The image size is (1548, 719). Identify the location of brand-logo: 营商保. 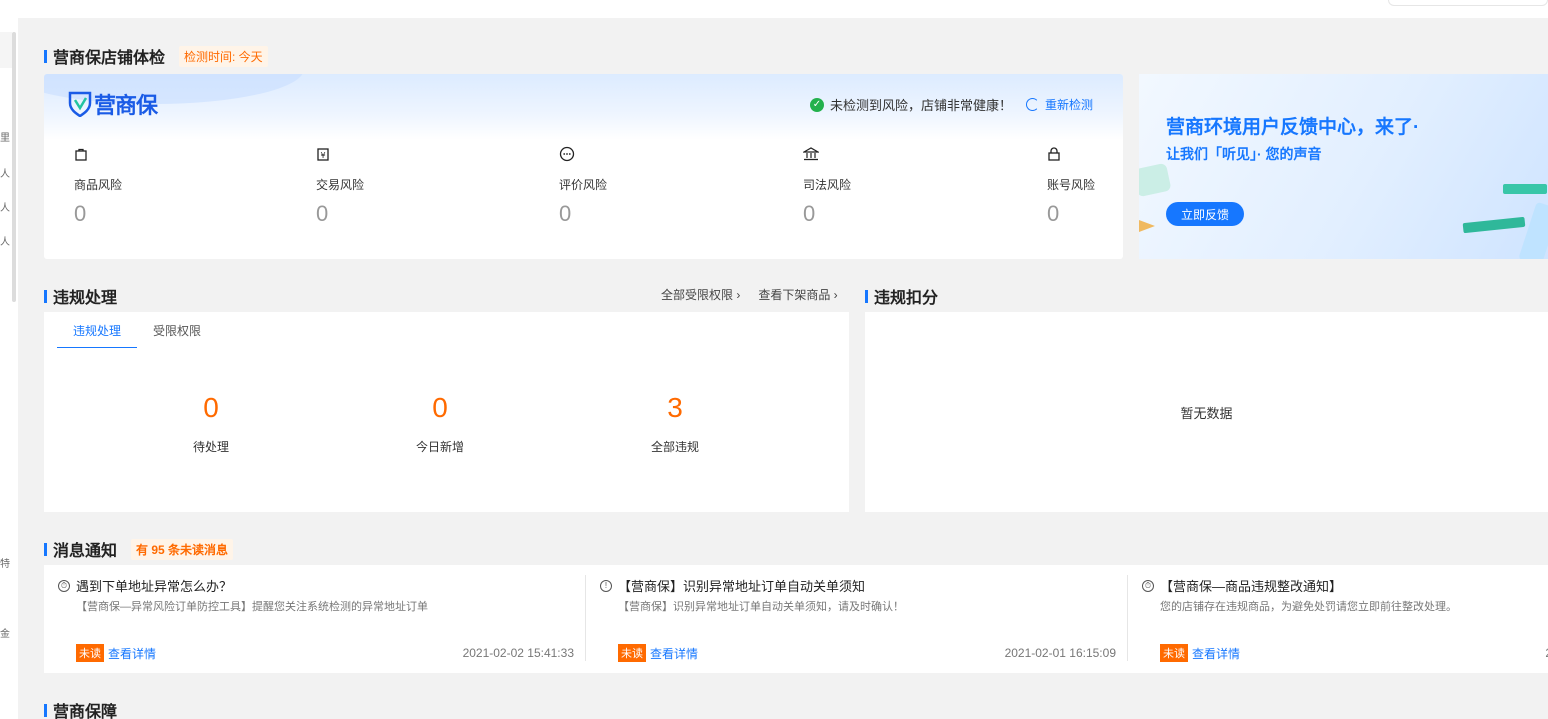
(113, 104).